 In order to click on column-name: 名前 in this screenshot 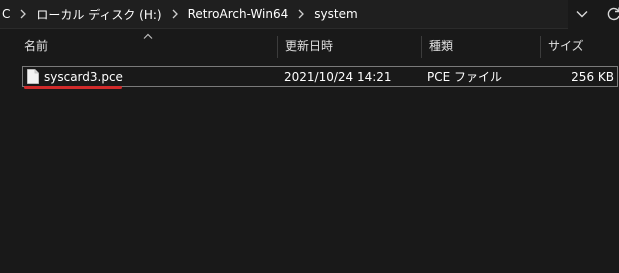, I will do `click(147, 45)`.